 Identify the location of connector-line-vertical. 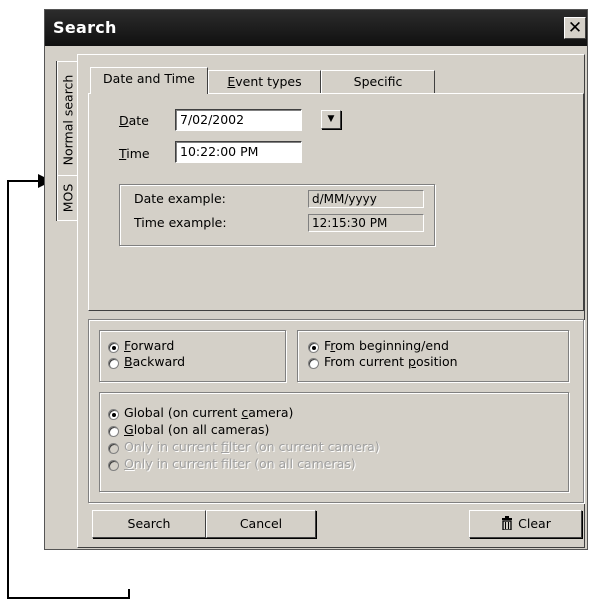
(8, 389).